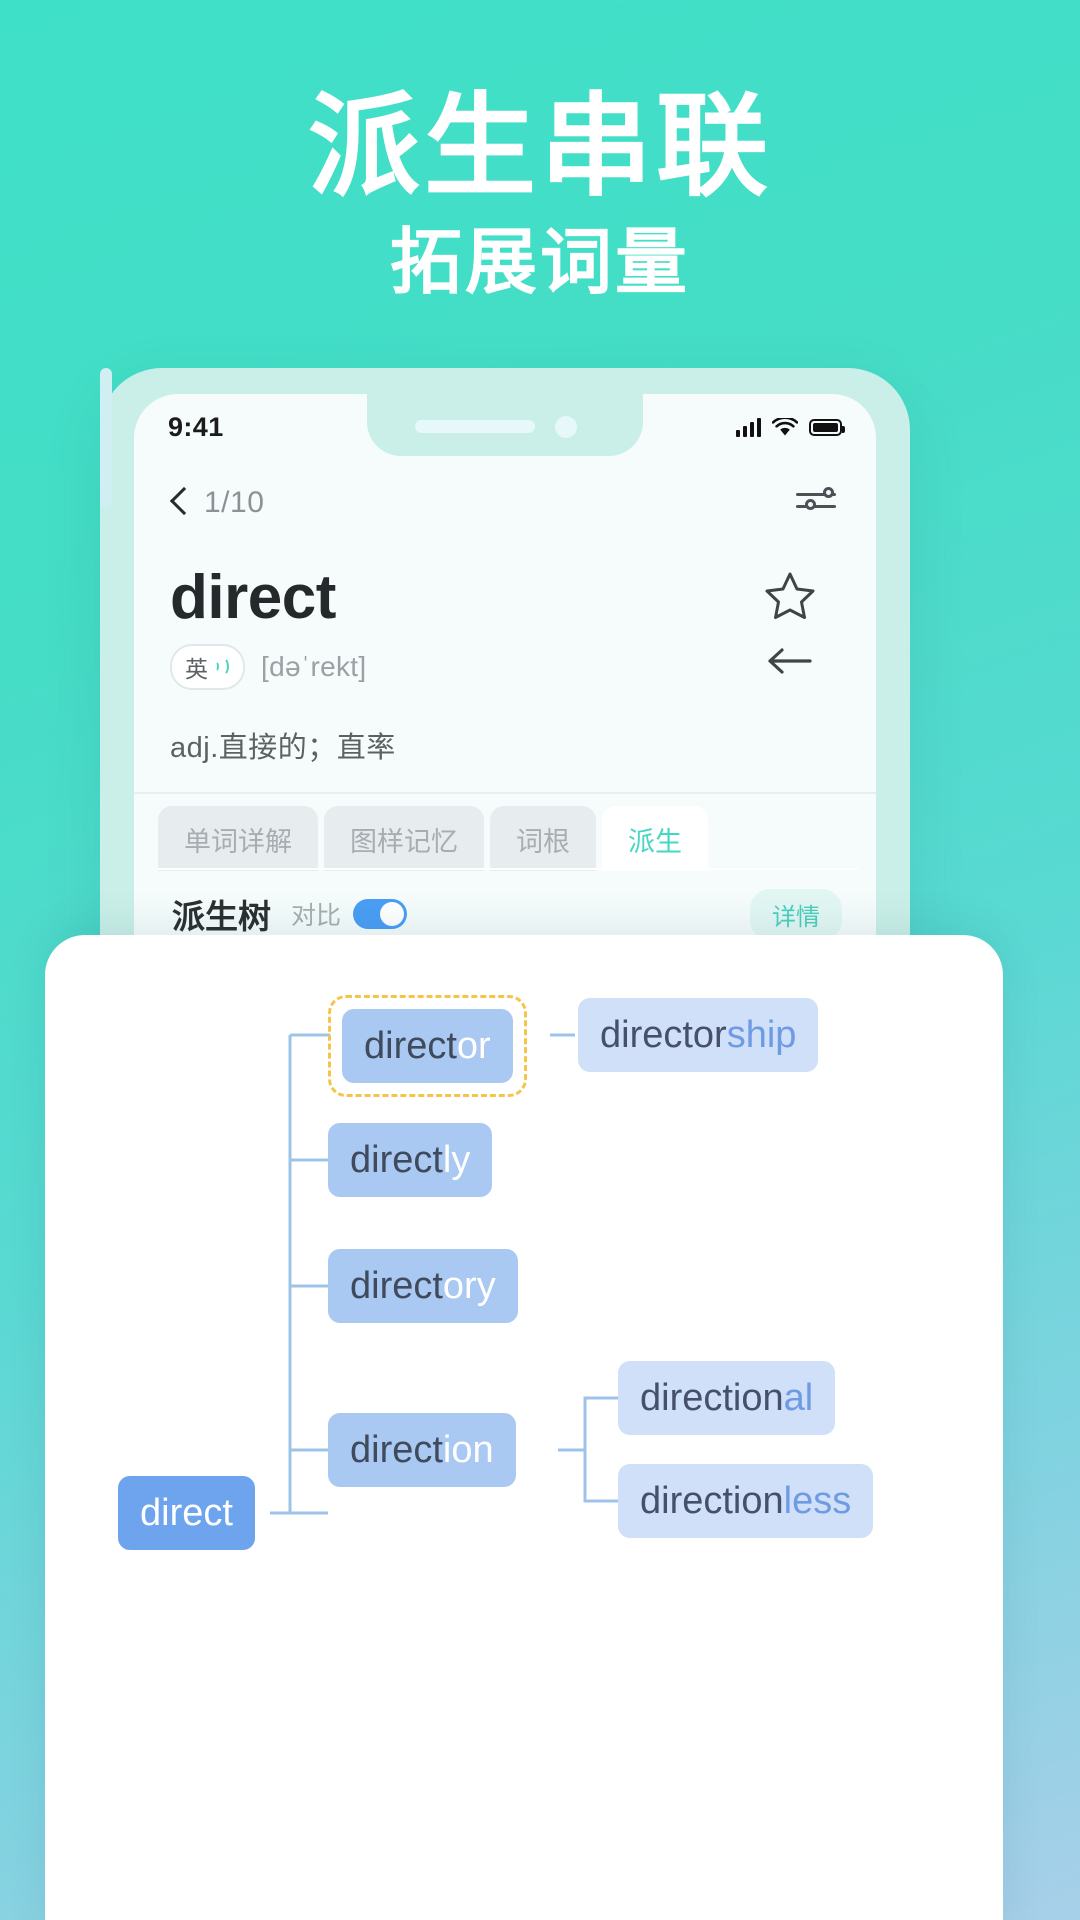  I want to click on phonetic-row: 英 [dəˈrekt], so click(268, 667).